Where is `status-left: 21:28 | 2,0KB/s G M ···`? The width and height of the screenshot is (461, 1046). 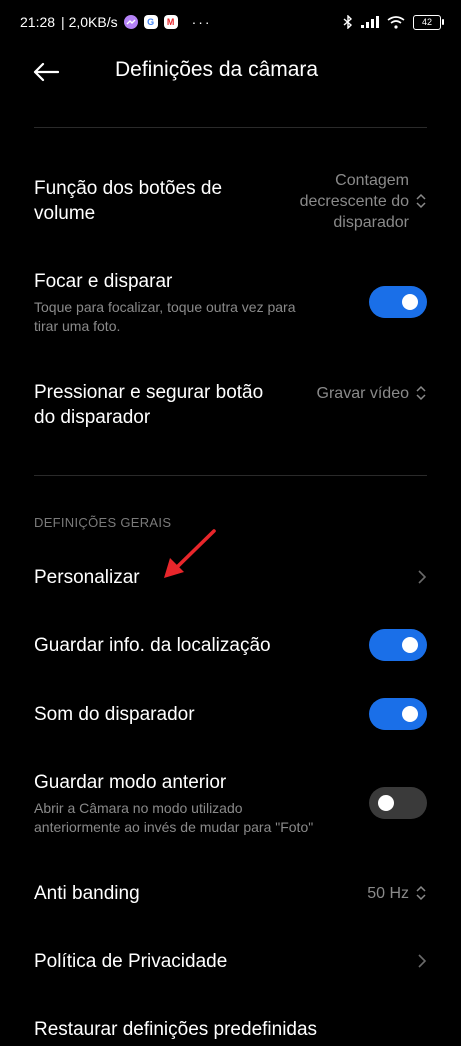 status-left: 21:28 | 2,0KB/s G M ··· is located at coordinates (116, 22).